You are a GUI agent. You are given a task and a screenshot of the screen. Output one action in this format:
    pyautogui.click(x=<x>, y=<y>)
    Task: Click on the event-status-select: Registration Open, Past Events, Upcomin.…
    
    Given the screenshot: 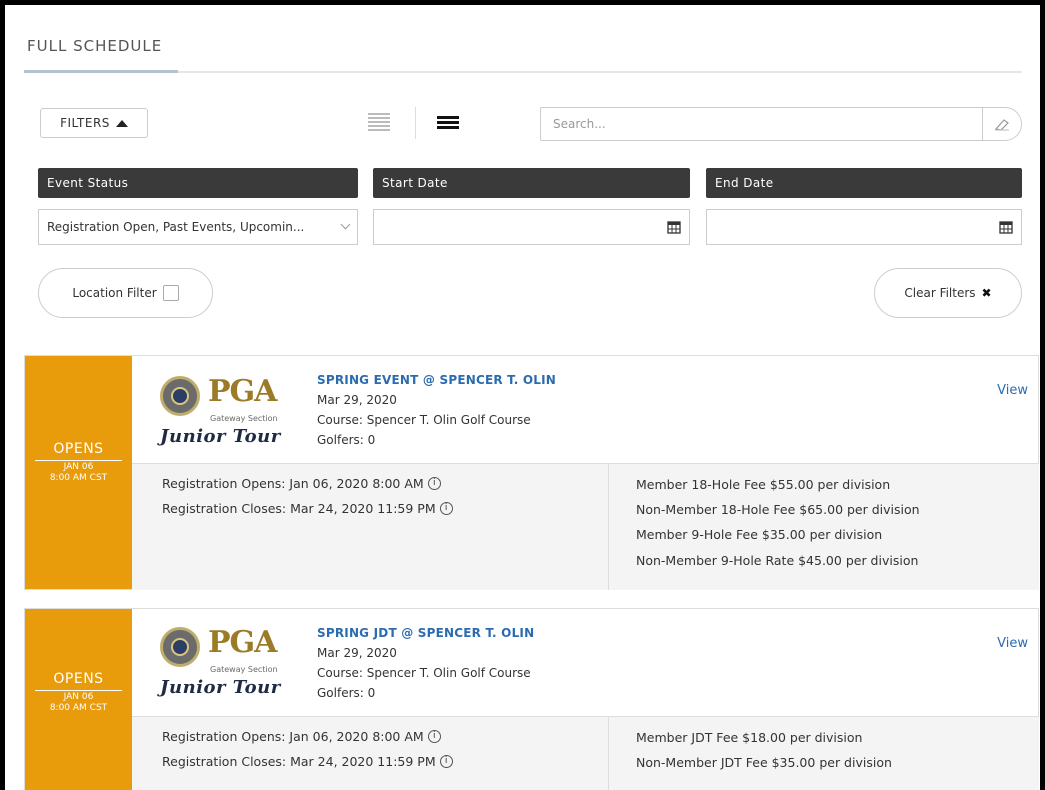 What is the action you would take?
    pyautogui.click(x=198, y=227)
    